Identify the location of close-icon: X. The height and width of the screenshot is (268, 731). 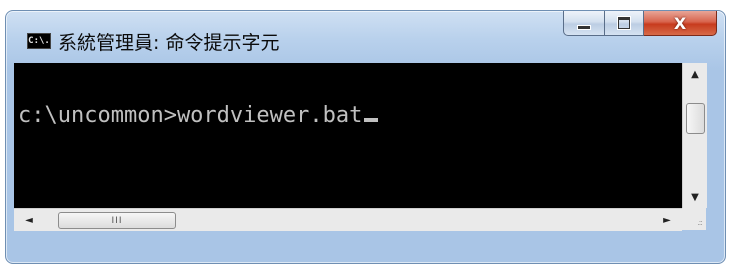
(680, 23).